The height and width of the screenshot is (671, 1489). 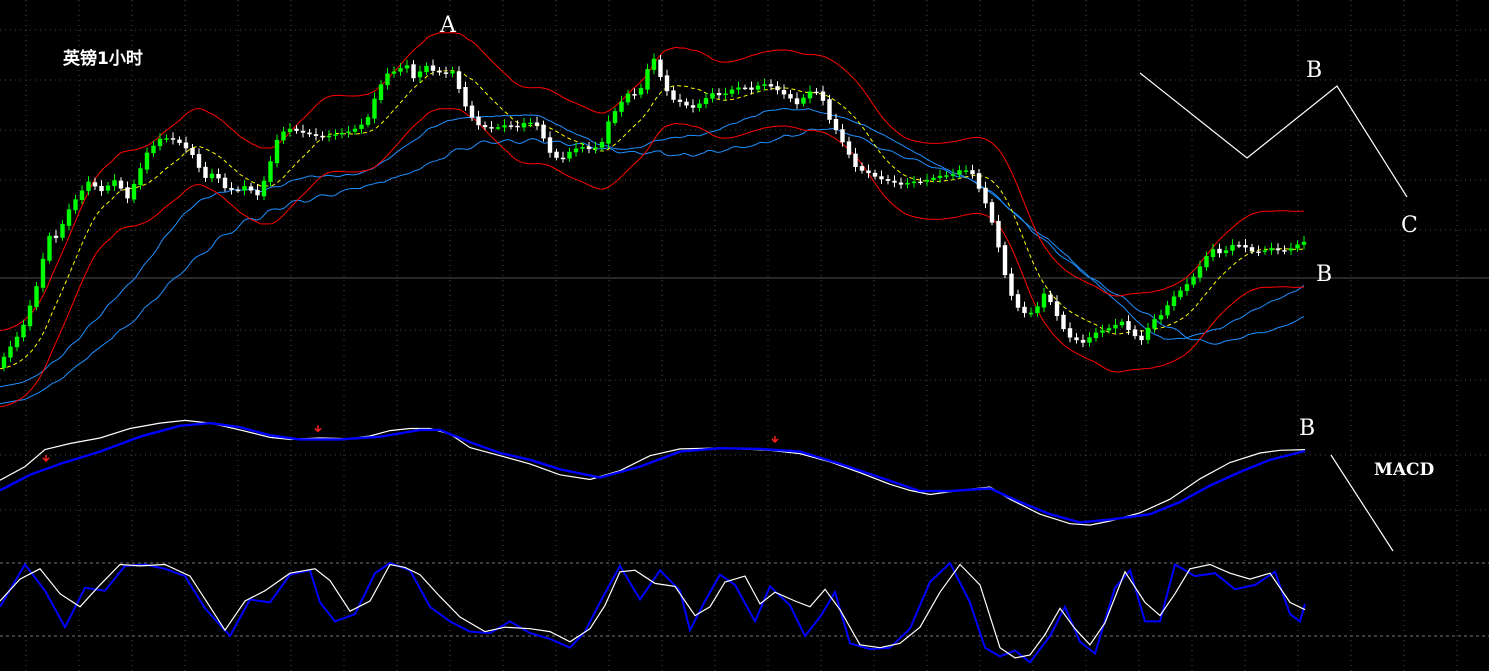 What do you see at coordinates (1409, 225) in the screenshot?
I see `wave-label-c: C` at bounding box center [1409, 225].